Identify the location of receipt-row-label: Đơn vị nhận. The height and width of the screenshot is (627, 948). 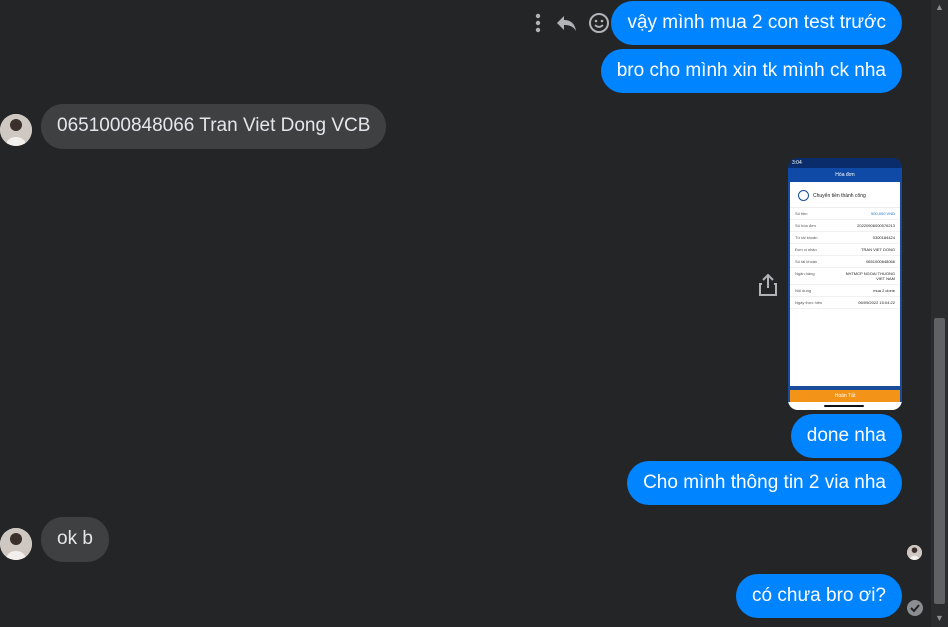
(806, 249).